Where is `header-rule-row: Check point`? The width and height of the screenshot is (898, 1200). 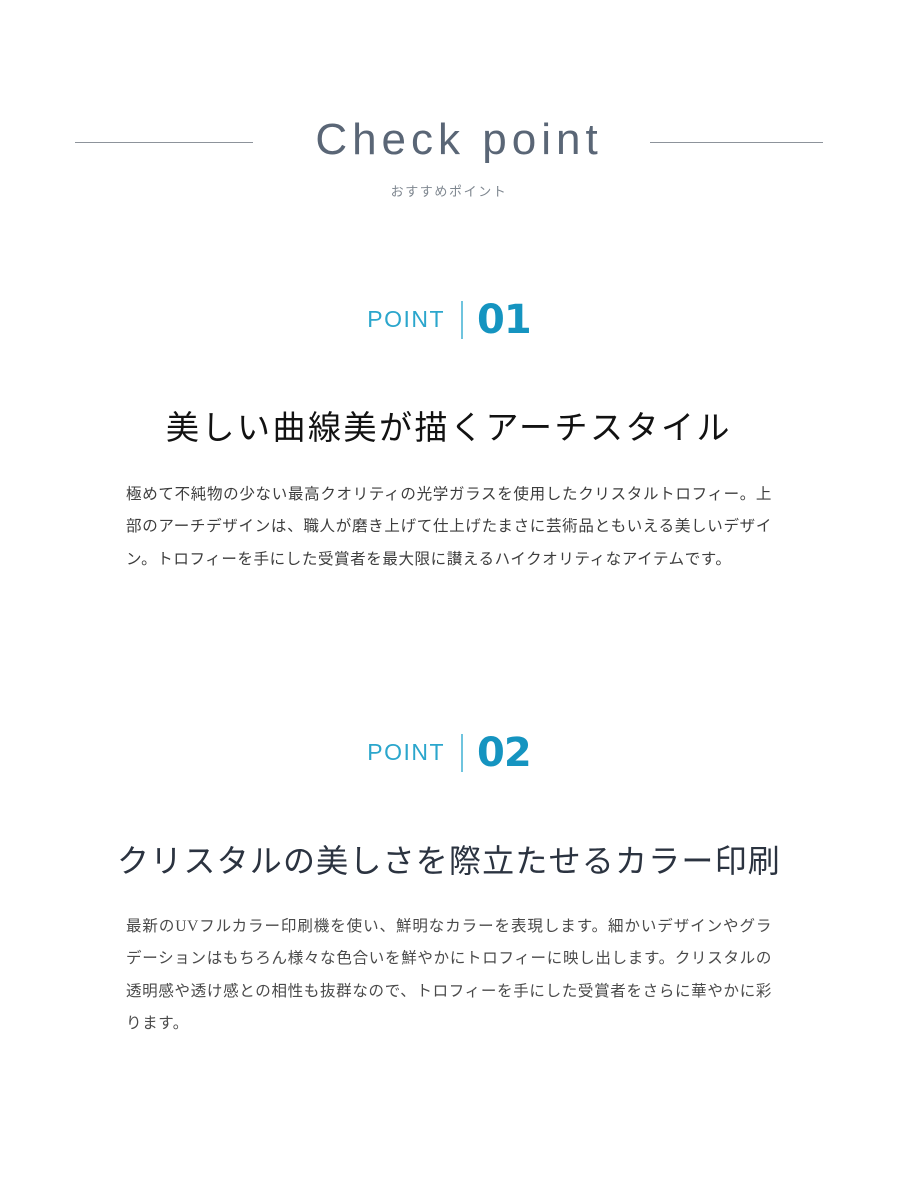
header-rule-row: Check point is located at coordinates (449, 142).